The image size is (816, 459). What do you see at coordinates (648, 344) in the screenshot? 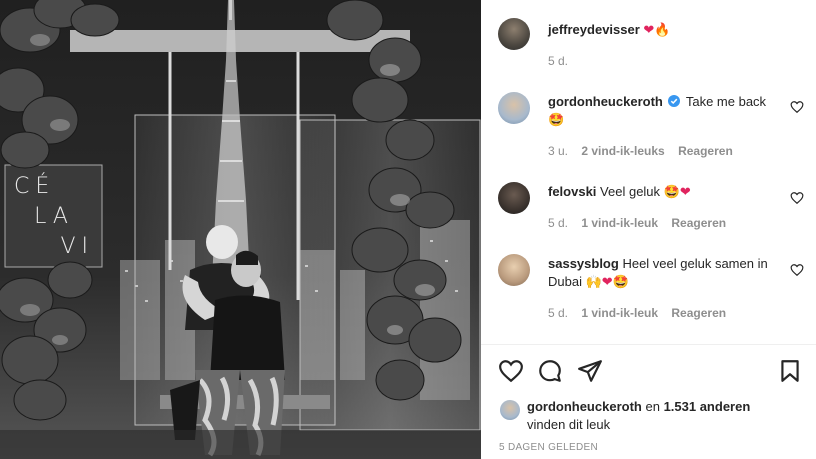
I see `actions-divider` at bounding box center [648, 344].